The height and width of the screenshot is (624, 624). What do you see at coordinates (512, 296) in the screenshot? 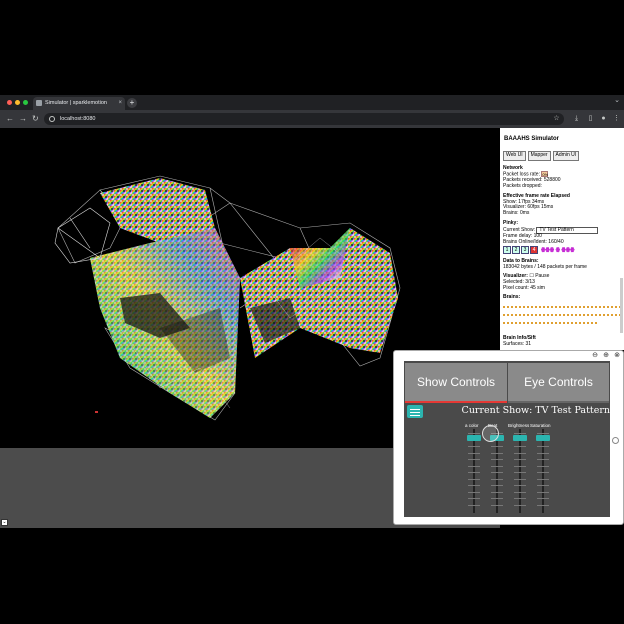
I see `brains-heading: Brains:` at bounding box center [512, 296].